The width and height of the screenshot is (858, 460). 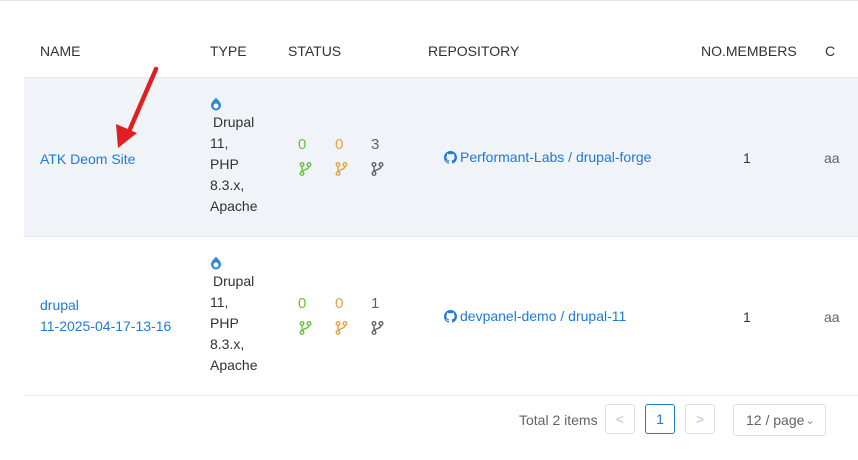 I want to click on page-size-value: 12 / page, so click(x=775, y=420).